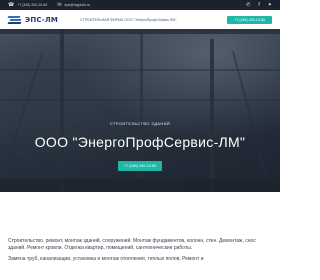 Image resolution: width=320 pixels, height=280 pixels. I want to click on logo-text: ЭПС-ЛМ, so click(42, 19).